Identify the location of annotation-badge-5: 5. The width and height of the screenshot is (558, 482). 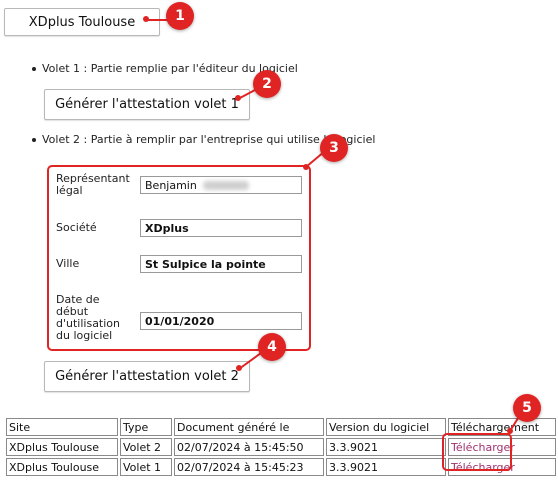
(527, 408).